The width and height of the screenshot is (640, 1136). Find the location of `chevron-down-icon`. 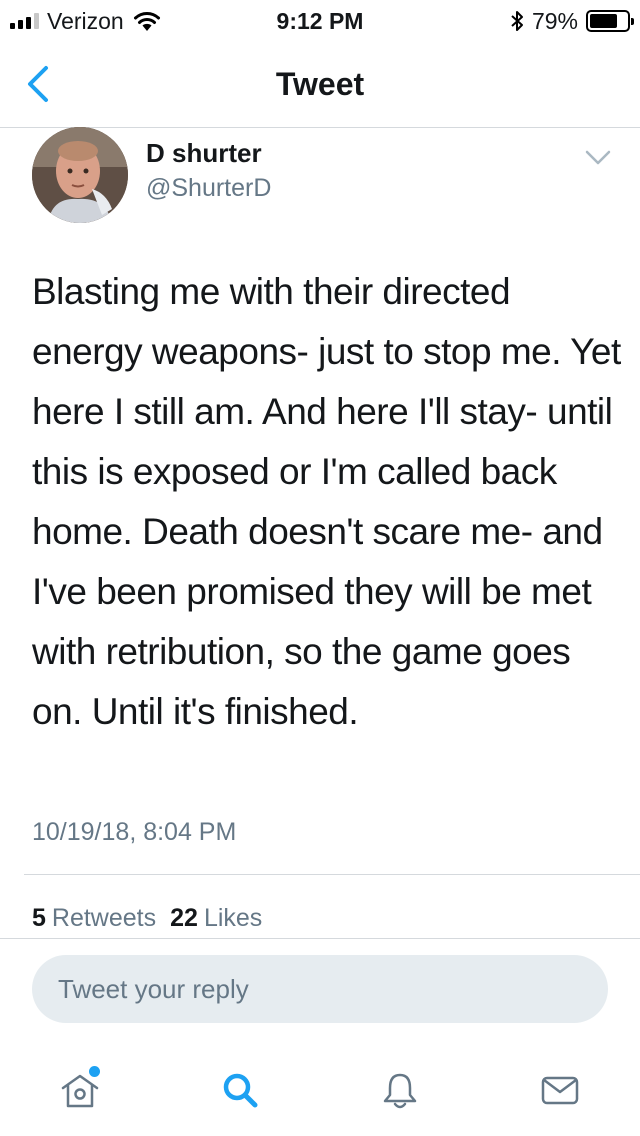

chevron-down-icon is located at coordinates (598, 157).